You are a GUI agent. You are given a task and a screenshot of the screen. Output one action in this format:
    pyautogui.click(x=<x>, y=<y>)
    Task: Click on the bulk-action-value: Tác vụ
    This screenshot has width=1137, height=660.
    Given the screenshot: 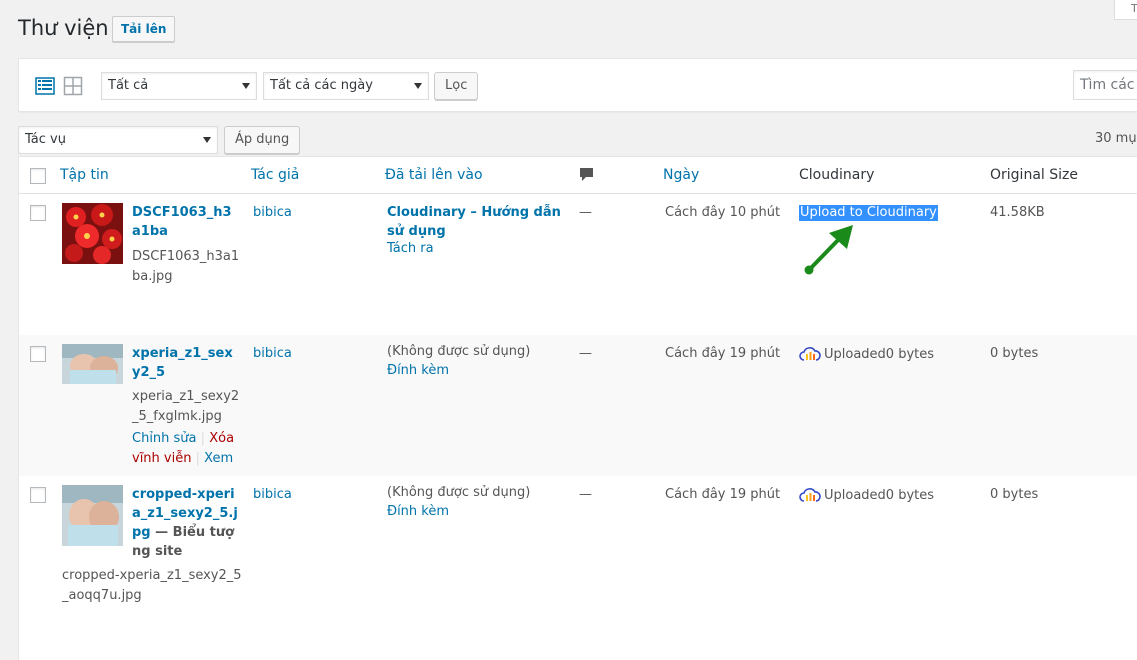 What is the action you would take?
    pyautogui.click(x=45, y=139)
    